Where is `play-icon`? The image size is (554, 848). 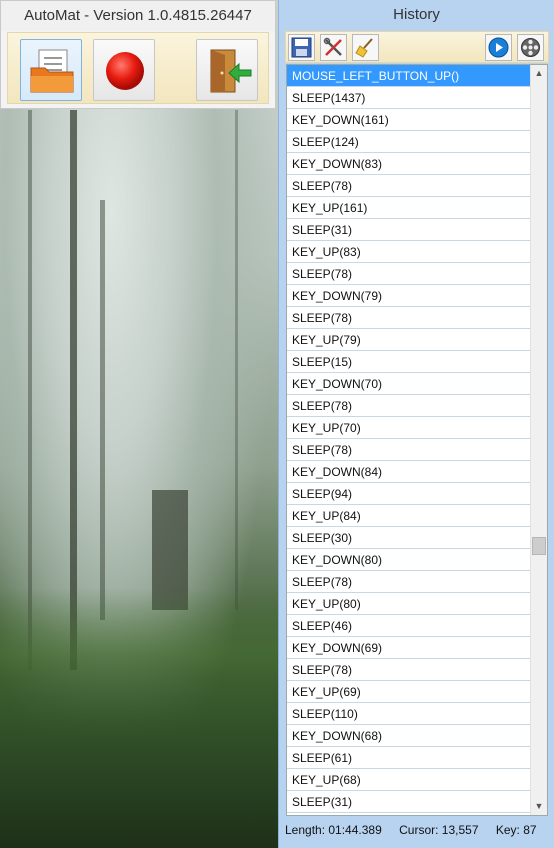 play-icon is located at coordinates (498, 47).